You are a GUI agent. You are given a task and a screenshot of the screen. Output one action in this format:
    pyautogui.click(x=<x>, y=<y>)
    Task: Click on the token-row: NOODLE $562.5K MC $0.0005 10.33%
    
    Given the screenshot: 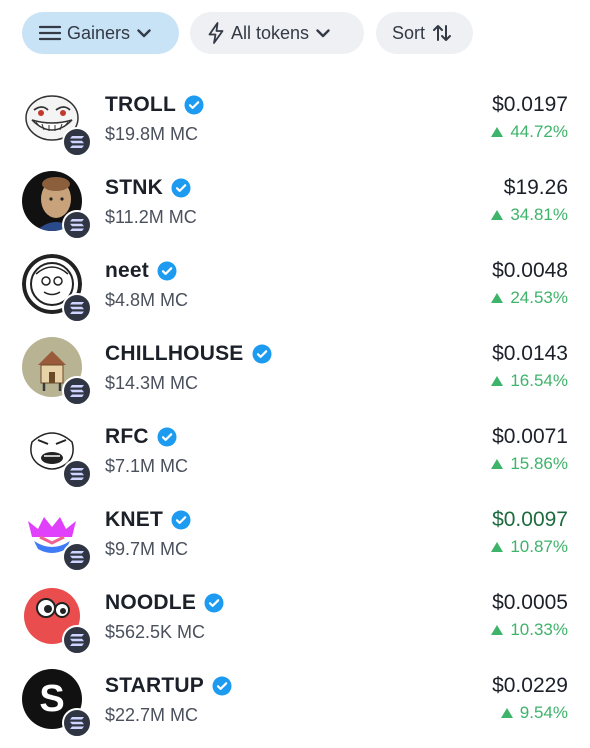 What is the action you would take?
    pyautogui.click(x=295, y=623)
    